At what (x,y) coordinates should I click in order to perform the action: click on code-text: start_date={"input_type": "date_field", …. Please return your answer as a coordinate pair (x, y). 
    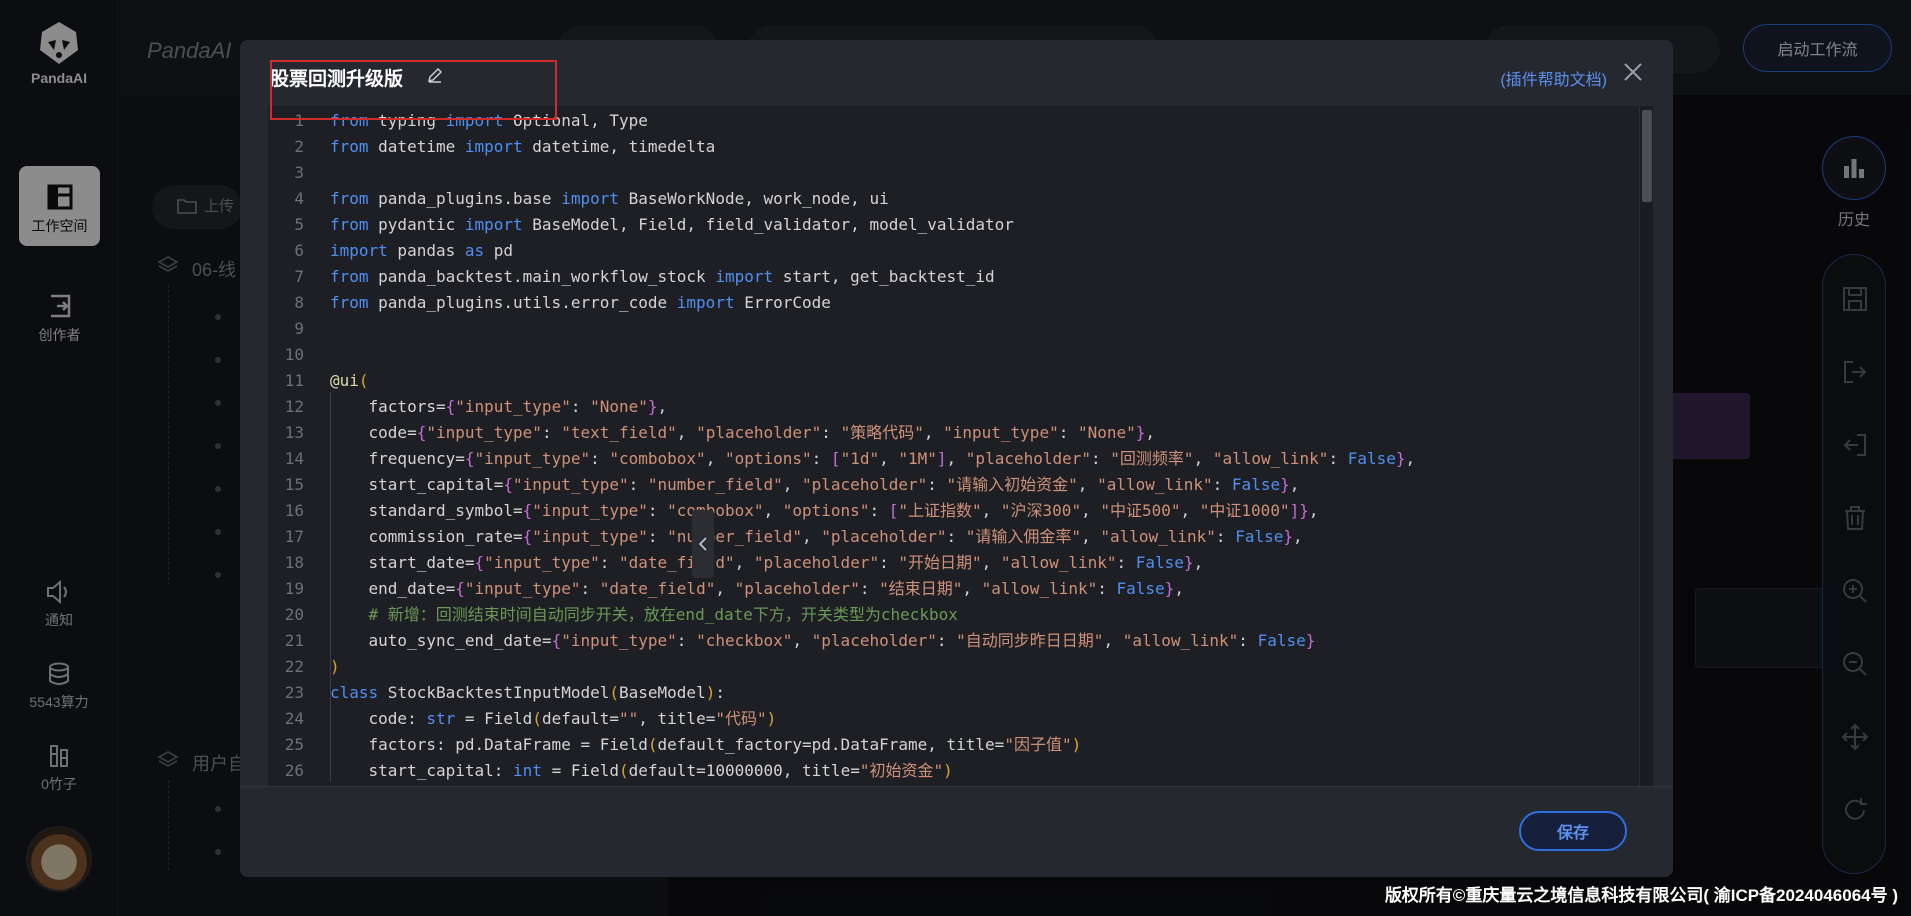
    Looking at the image, I should click on (767, 562).